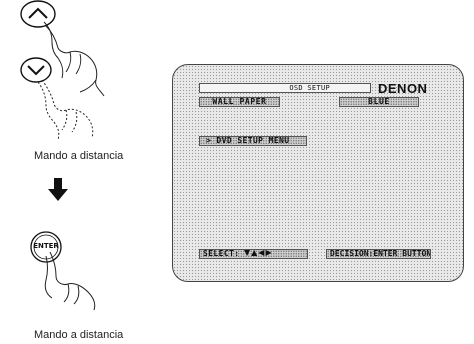 This screenshot has width=474, height=344. Describe the element at coordinates (79, 335) in the screenshot. I see `remote-caption-bottom: Mando a distancia` at that location.